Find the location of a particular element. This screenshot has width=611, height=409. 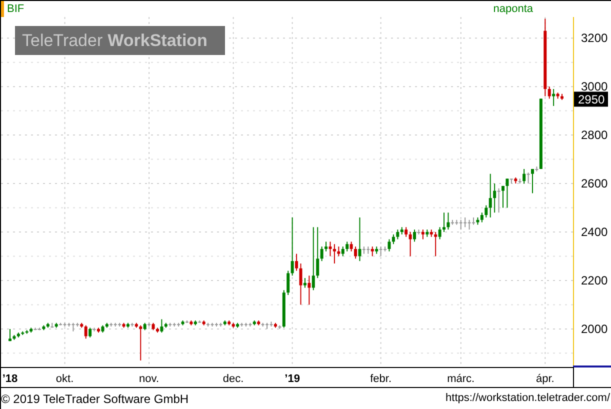

x-axis-label: márc. is located at coordinates (461, 379).